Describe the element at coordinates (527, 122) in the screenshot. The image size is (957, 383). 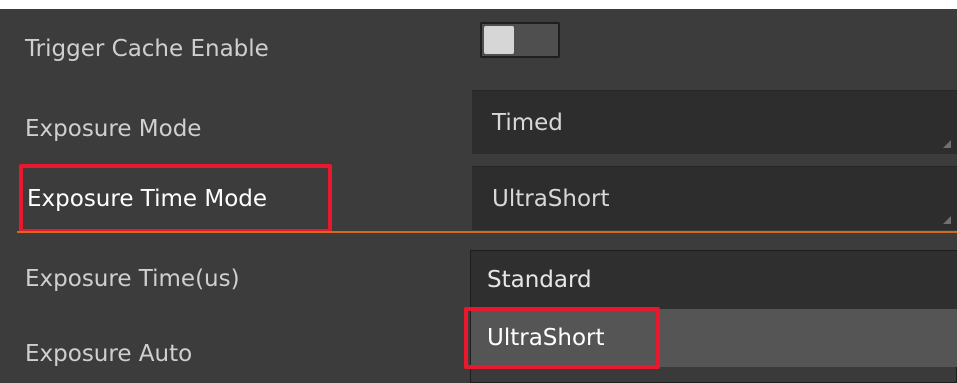
I see `exposure-mode-value: Timed` at that location.